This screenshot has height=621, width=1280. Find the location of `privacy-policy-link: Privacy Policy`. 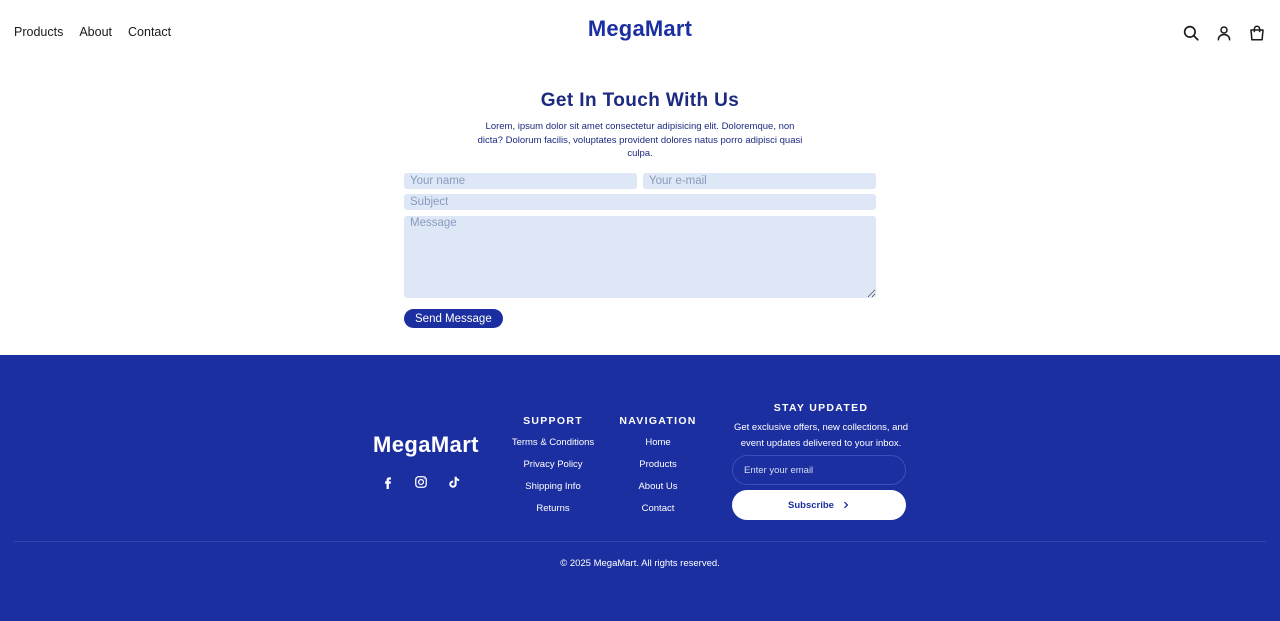

privacy-policy-link: Privacy Policy is located at coordinates (552, 464).